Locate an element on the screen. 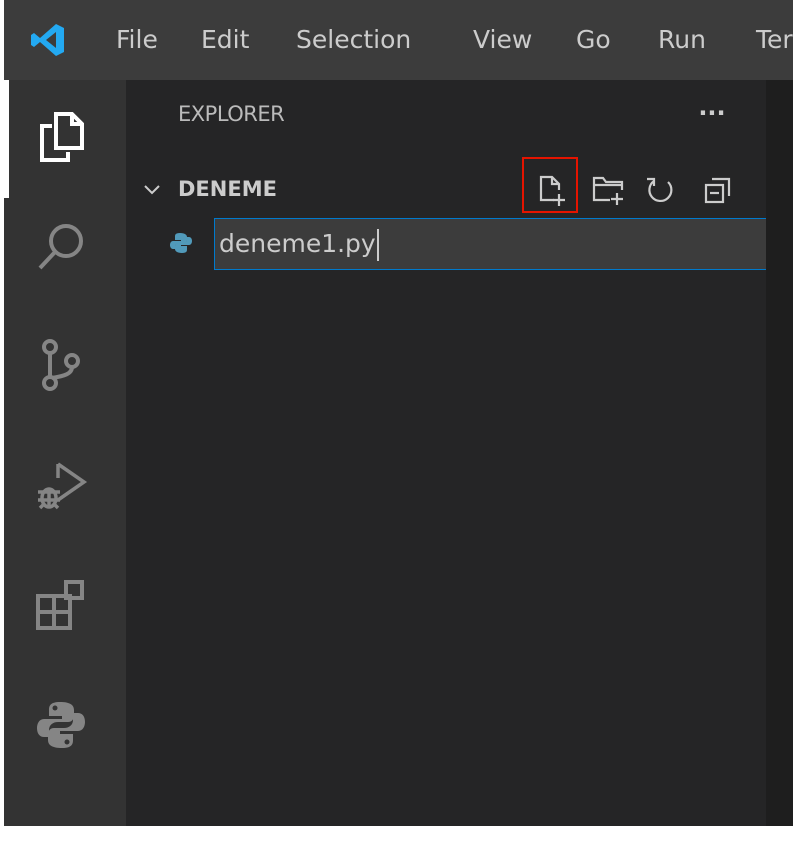 This screenshot has height=841, width=793. source-control-icon is located at coordinates (61, 365).